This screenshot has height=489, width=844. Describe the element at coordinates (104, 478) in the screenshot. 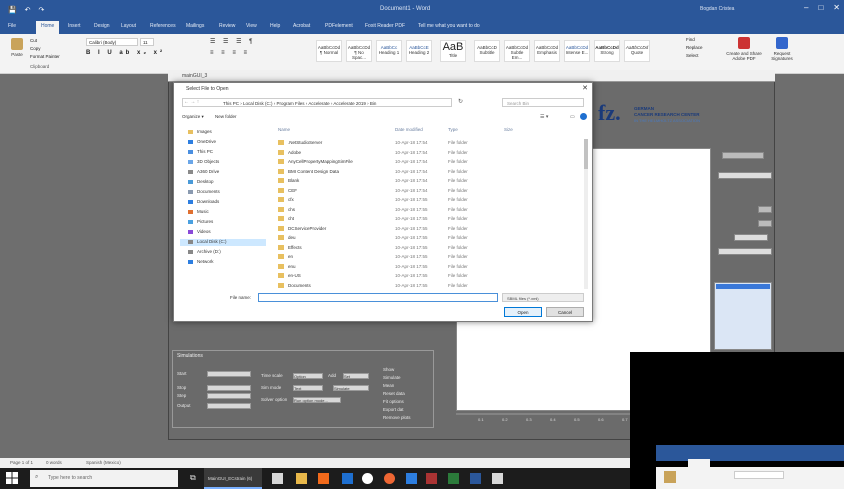

I see `taskbar-search-input: Type here to search` at that location.